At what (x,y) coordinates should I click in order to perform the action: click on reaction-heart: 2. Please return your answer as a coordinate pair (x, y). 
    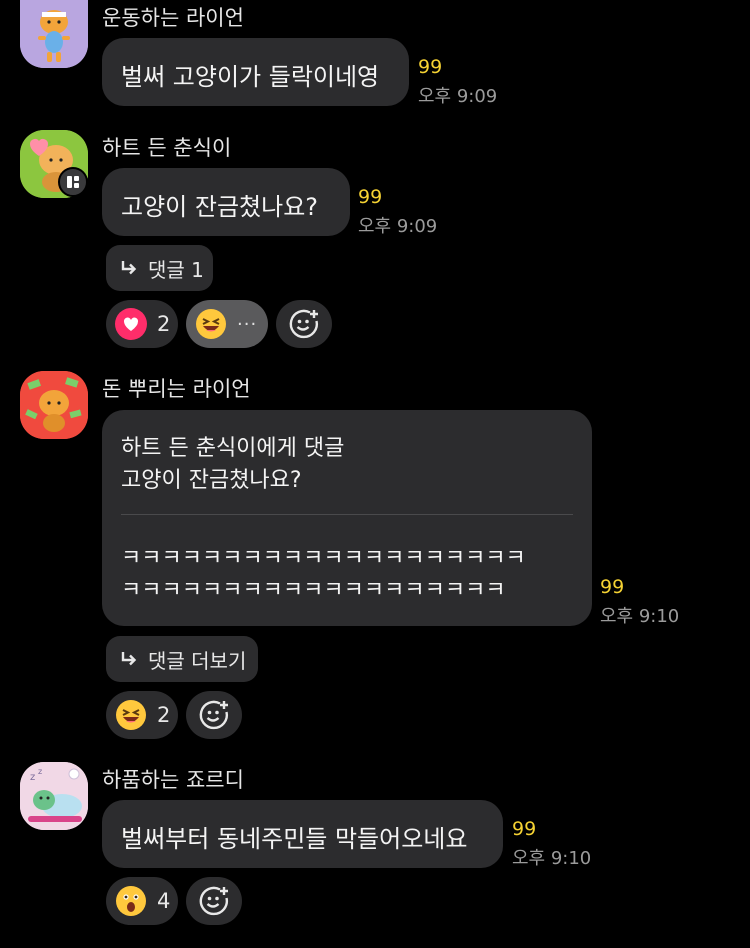
    Looking at the image, I should click on (142, 324).